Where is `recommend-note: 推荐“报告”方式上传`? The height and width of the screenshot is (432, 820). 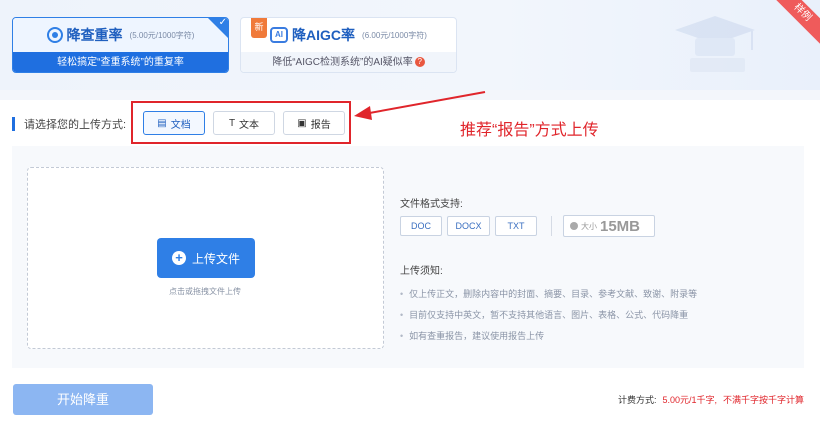
recommend-note: 推荐“报告”方式上传 is located at coordinates (529, 130).